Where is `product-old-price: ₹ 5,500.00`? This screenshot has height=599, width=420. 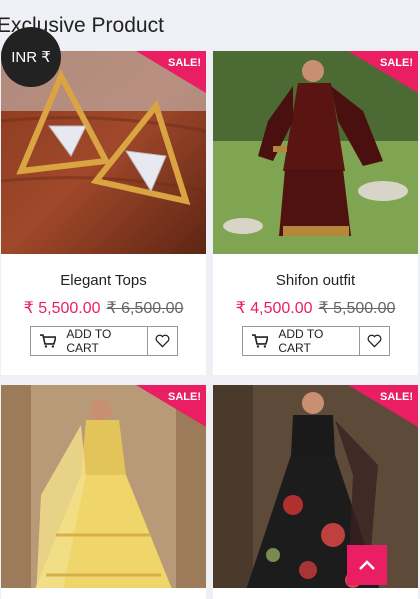
product-old-price: ₹ 5,500.00 is located at coordinates (357, 308).